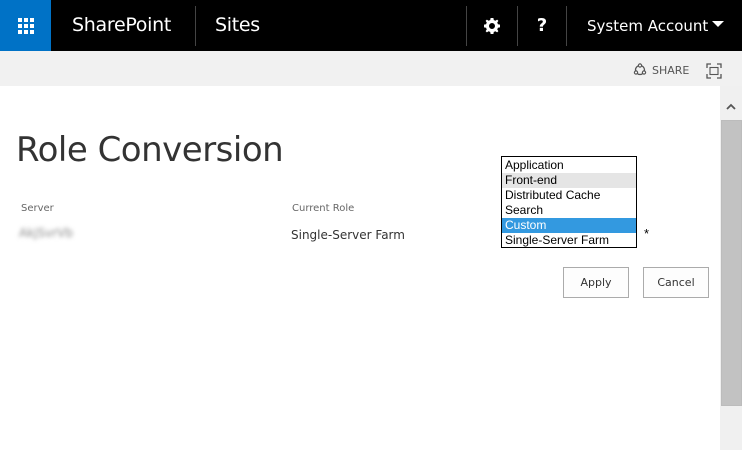 The width and height of the screenshot is (742, 450). I want to click on role-option-single-server-farm: Single-Server Farm, so click(569, 240).